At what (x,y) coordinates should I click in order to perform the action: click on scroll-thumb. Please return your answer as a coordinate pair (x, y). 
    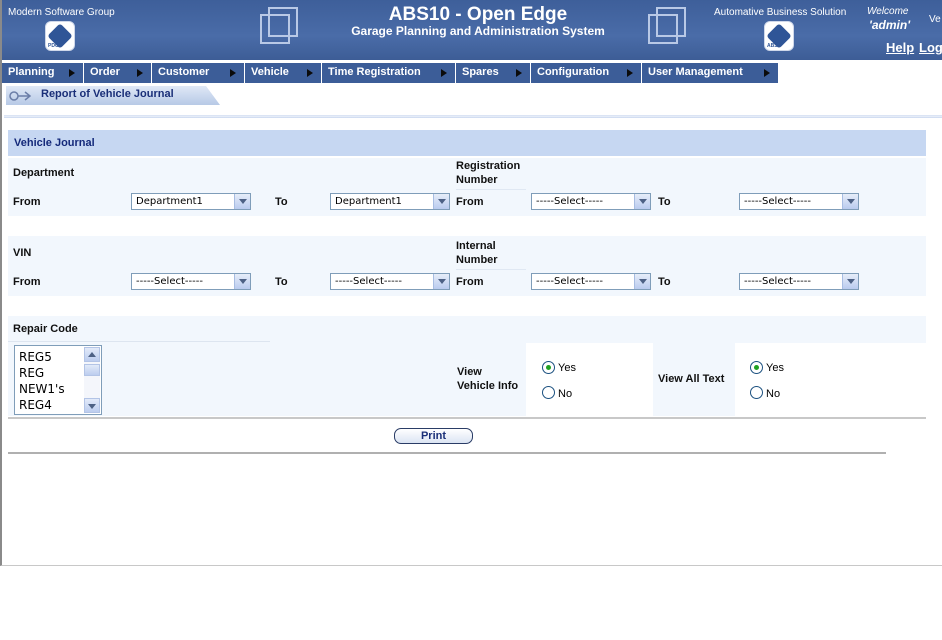
    Looking at the image, I should click on (92, 370).